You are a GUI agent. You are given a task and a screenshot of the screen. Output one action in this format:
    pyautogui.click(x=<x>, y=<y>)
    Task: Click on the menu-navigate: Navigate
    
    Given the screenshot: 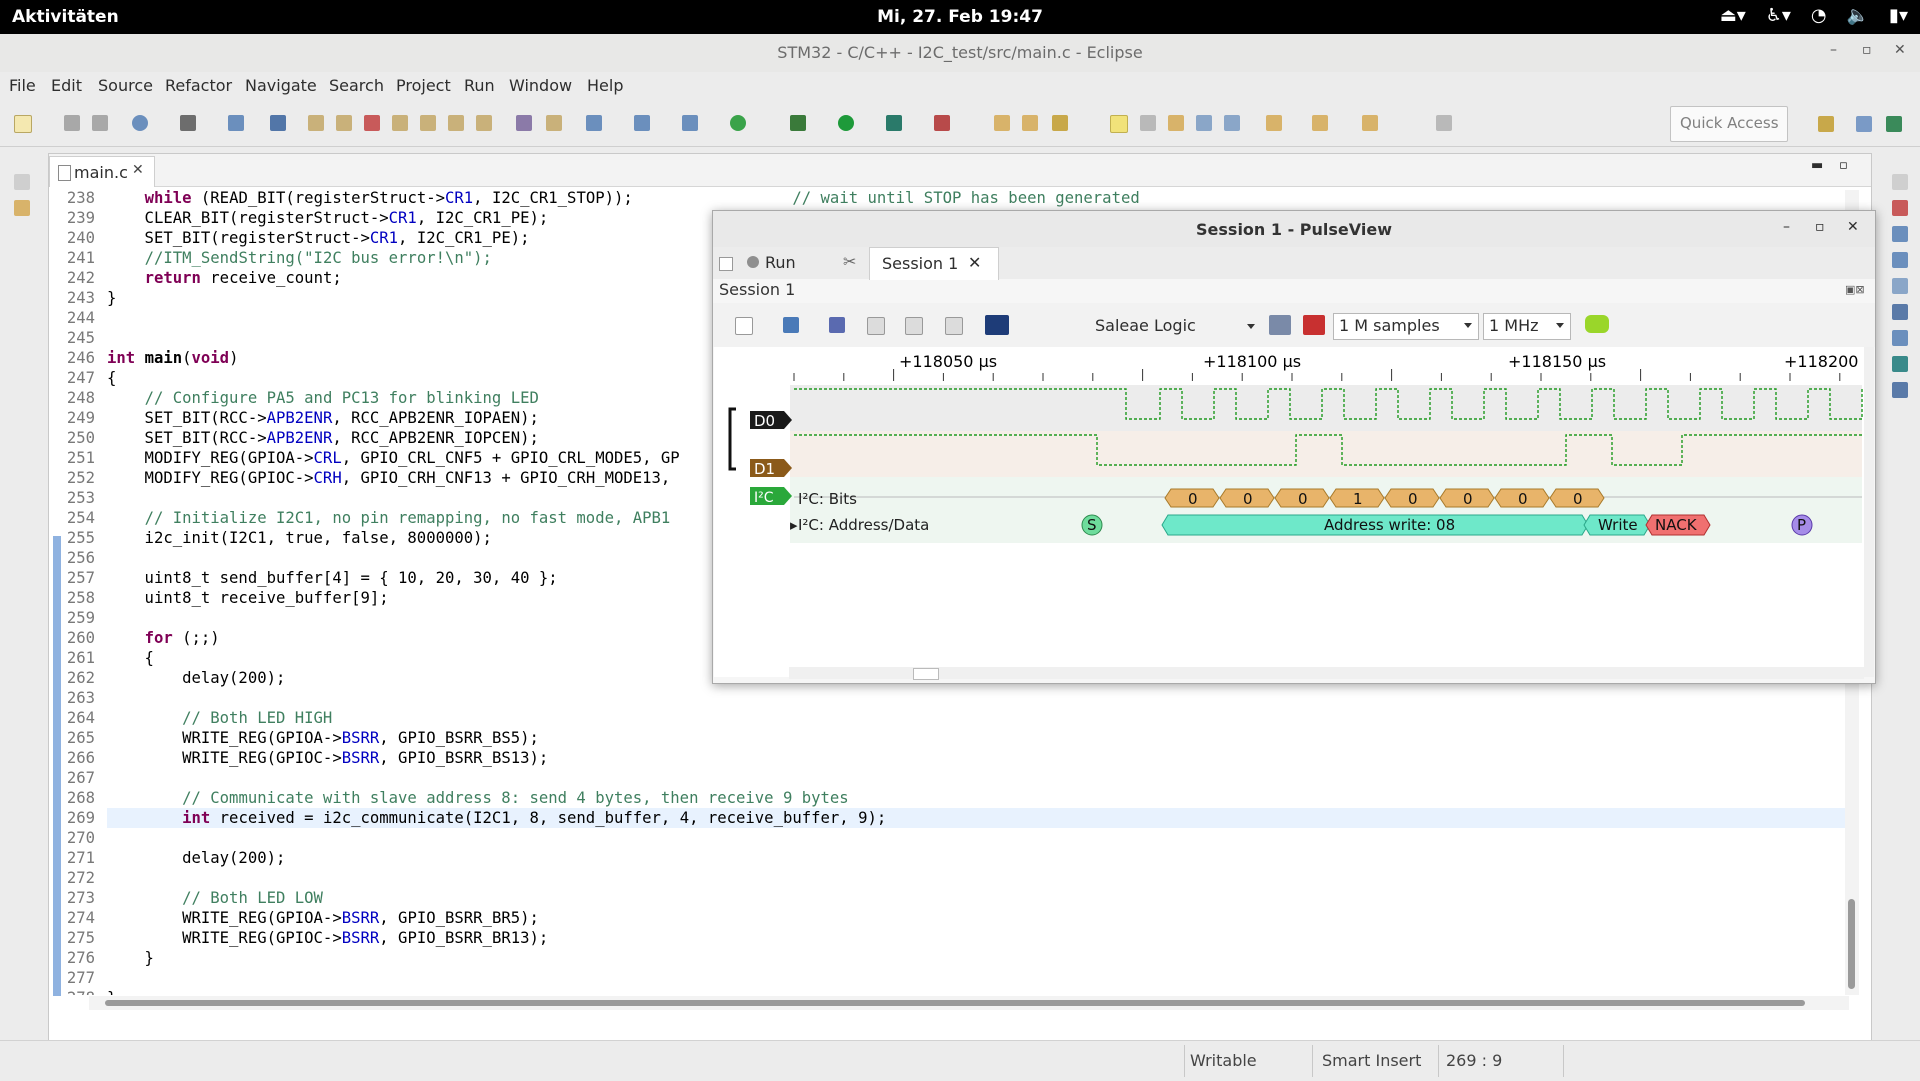 What is the action you would take?
    pyautogui.click(x=281, y=85)
    